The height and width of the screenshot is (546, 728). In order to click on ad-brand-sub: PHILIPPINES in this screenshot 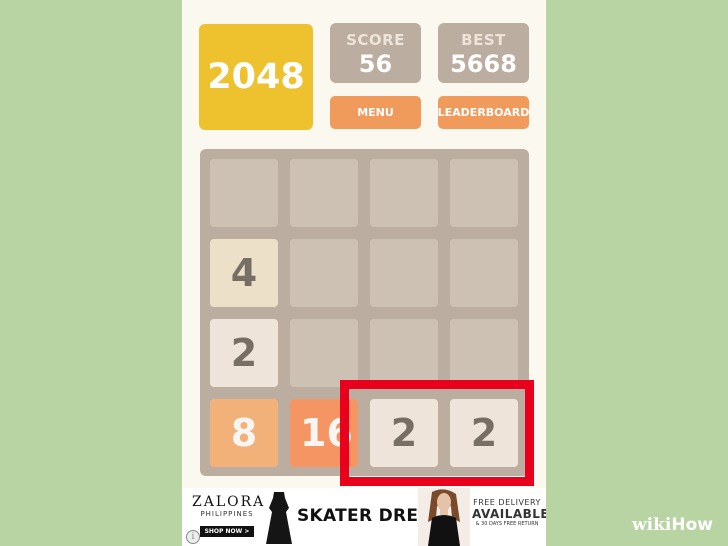, I will do `click(227, 514)`.